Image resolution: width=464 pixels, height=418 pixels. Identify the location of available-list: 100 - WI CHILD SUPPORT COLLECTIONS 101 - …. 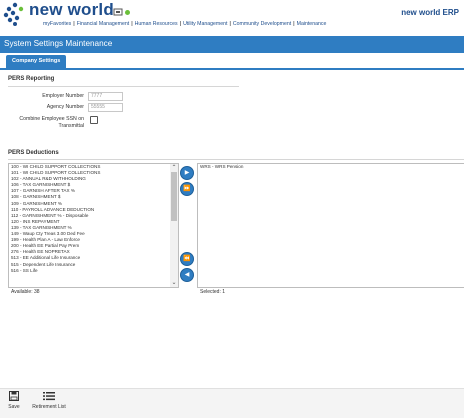
(93, 225).